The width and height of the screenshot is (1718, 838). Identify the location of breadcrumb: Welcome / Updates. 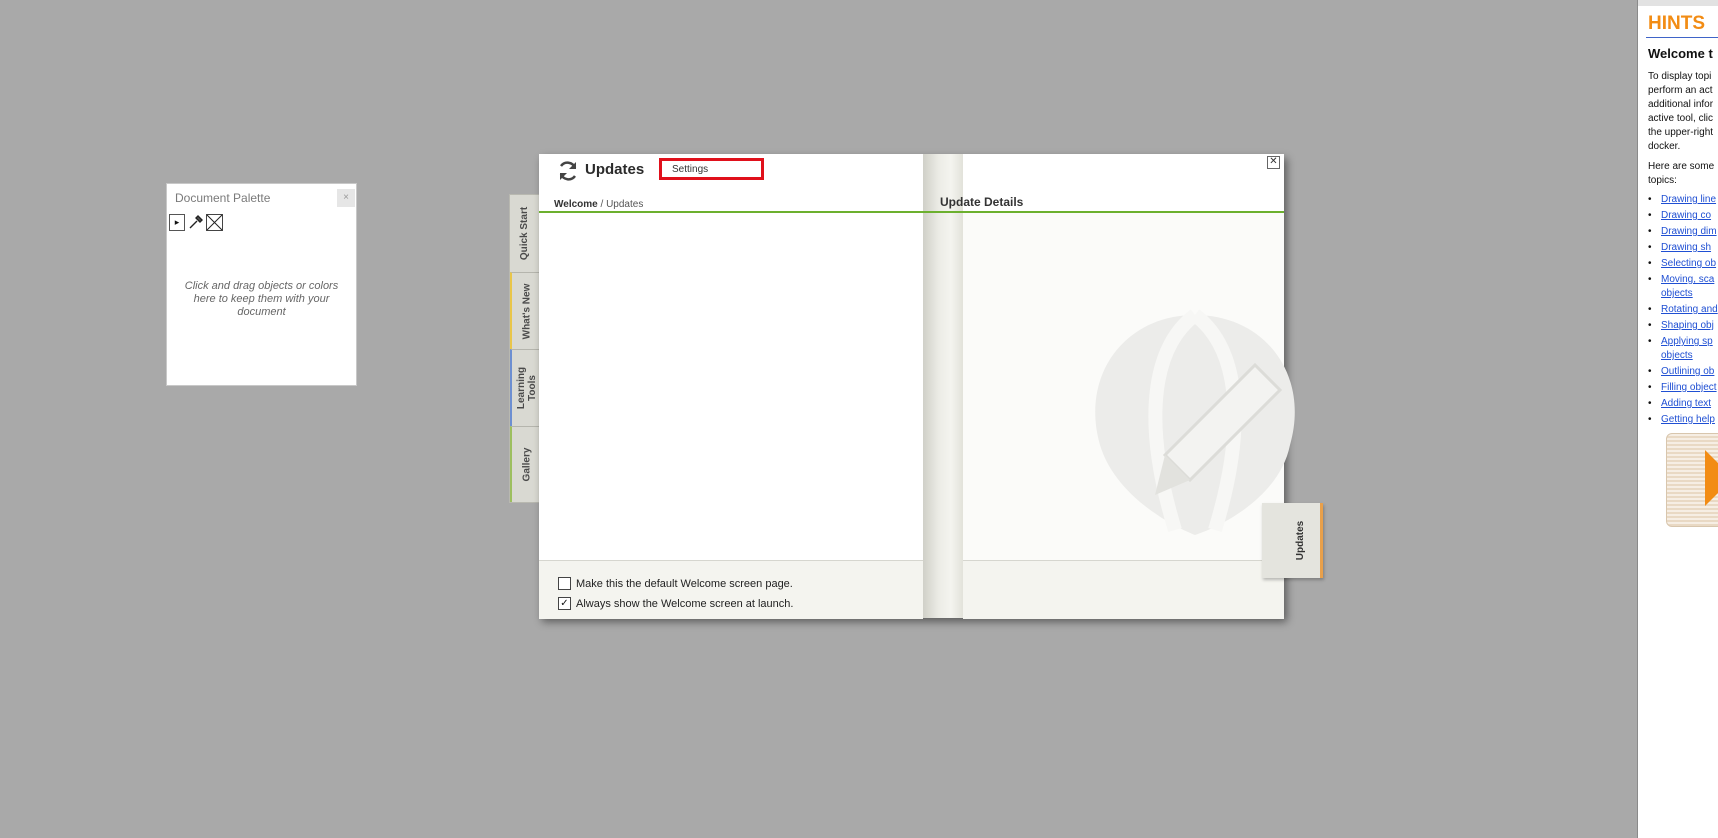
(598, 204).